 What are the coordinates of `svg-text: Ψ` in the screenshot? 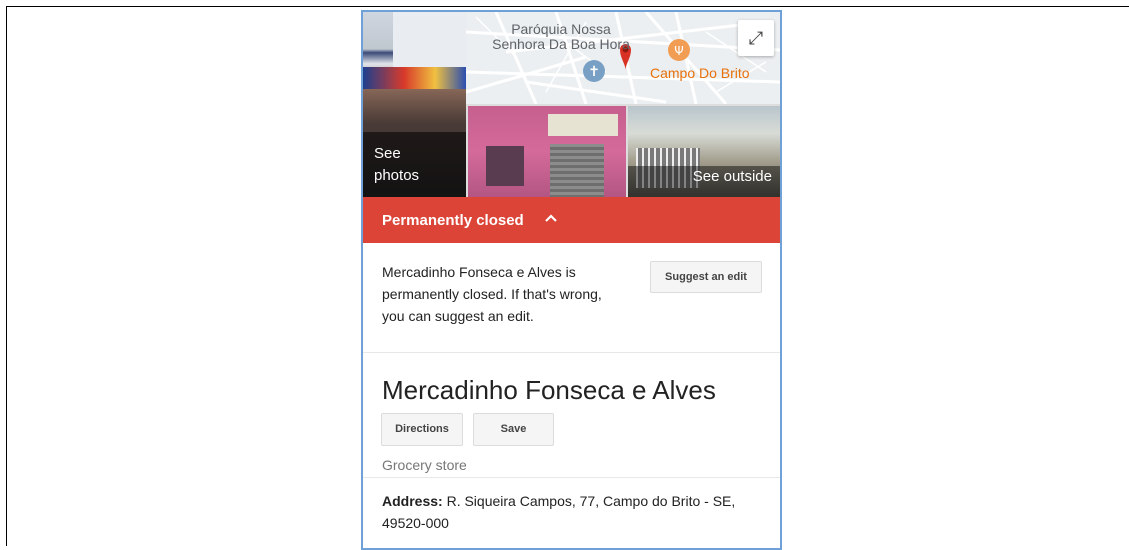 It's located at (678, 51).